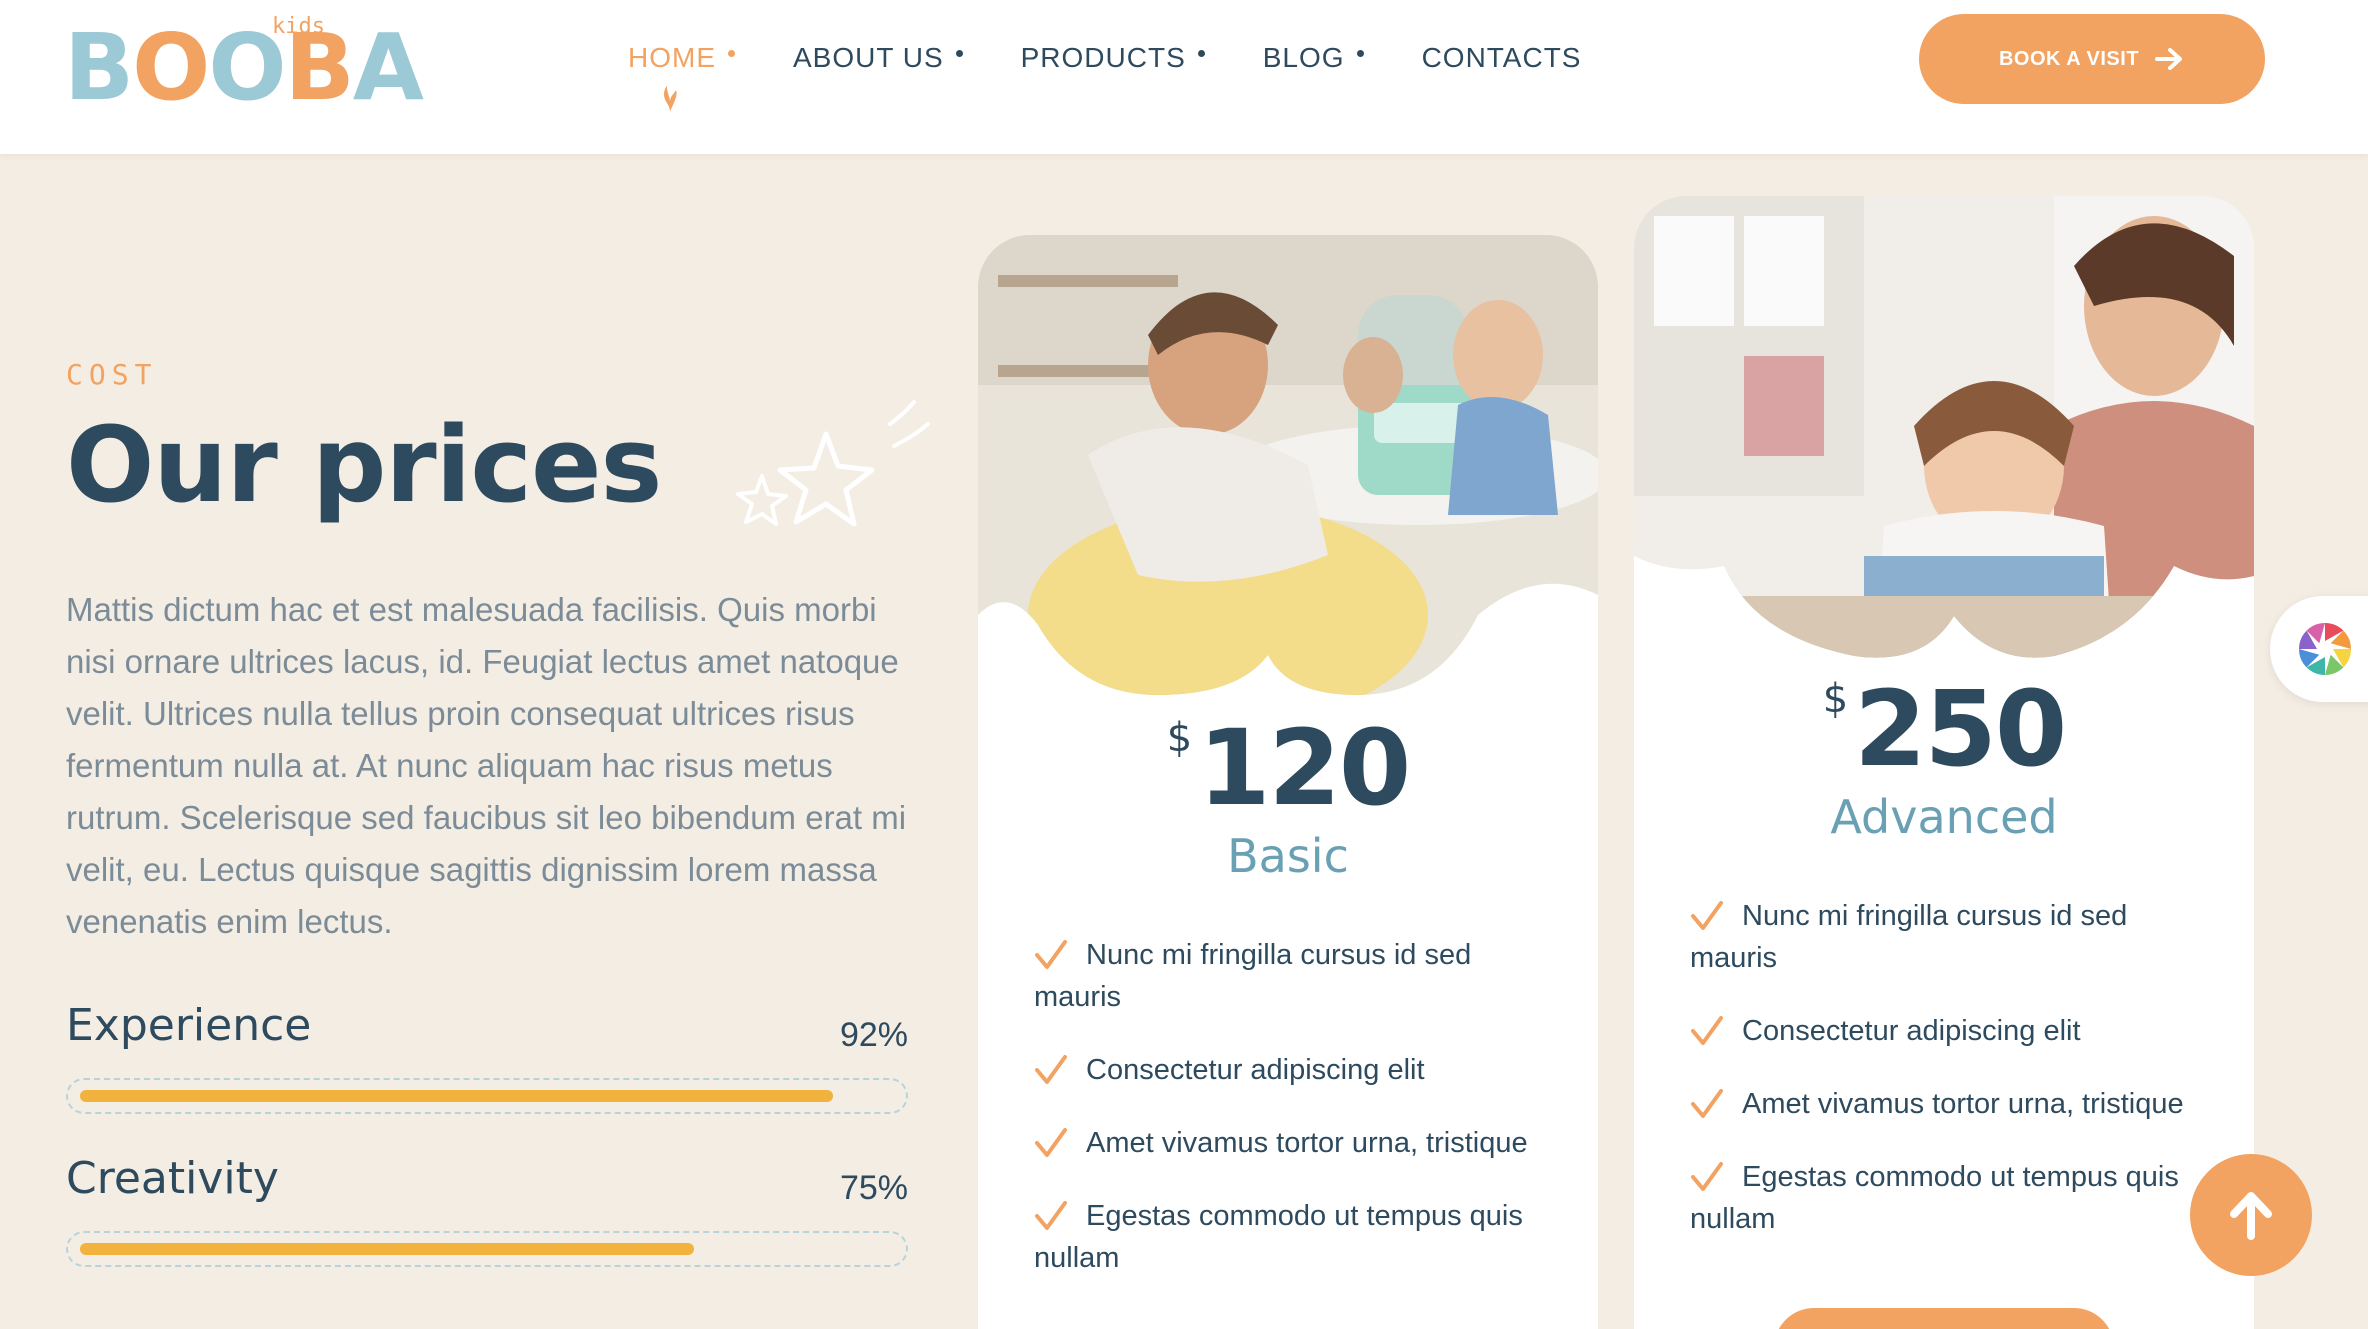 The height and width of the screenshot is (1329, 2368). I want to click on scroll-to-top-button, so click(2251, 1215).